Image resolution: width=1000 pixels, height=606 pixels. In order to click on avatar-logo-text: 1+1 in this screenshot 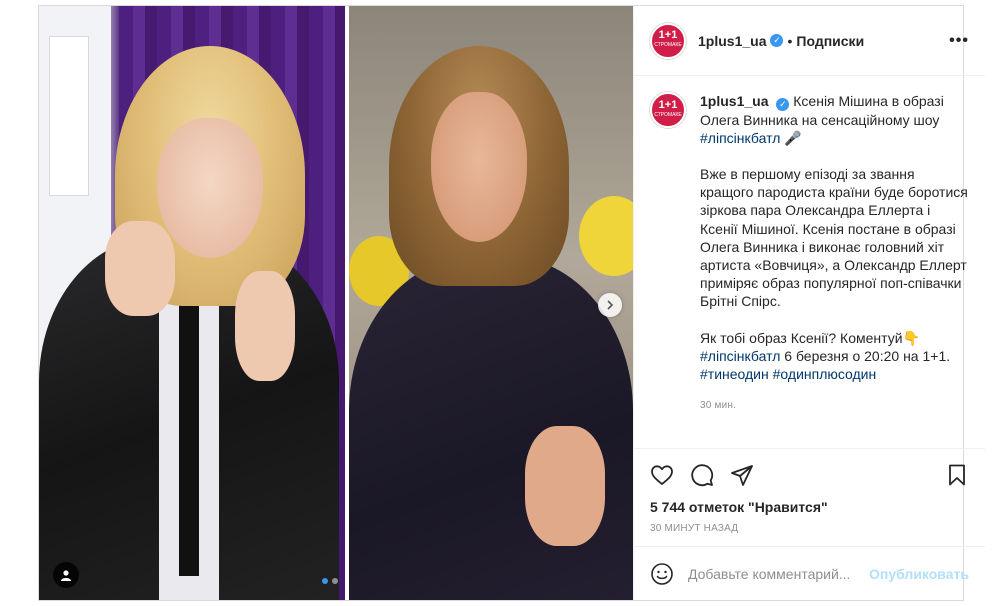, I will do `click(668, 104)`.